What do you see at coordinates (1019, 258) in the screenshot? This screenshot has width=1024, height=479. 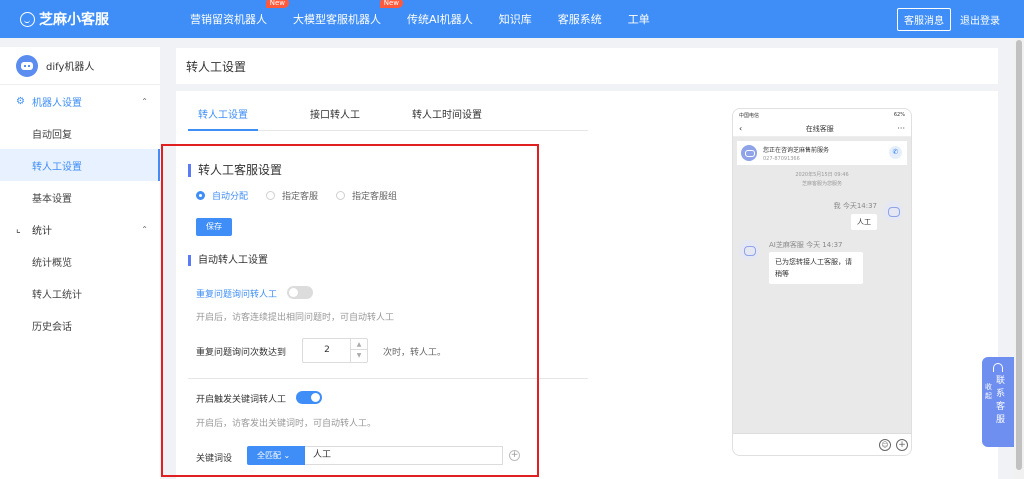 I see `page-scrollbar` at bounding box center [1019, 258].